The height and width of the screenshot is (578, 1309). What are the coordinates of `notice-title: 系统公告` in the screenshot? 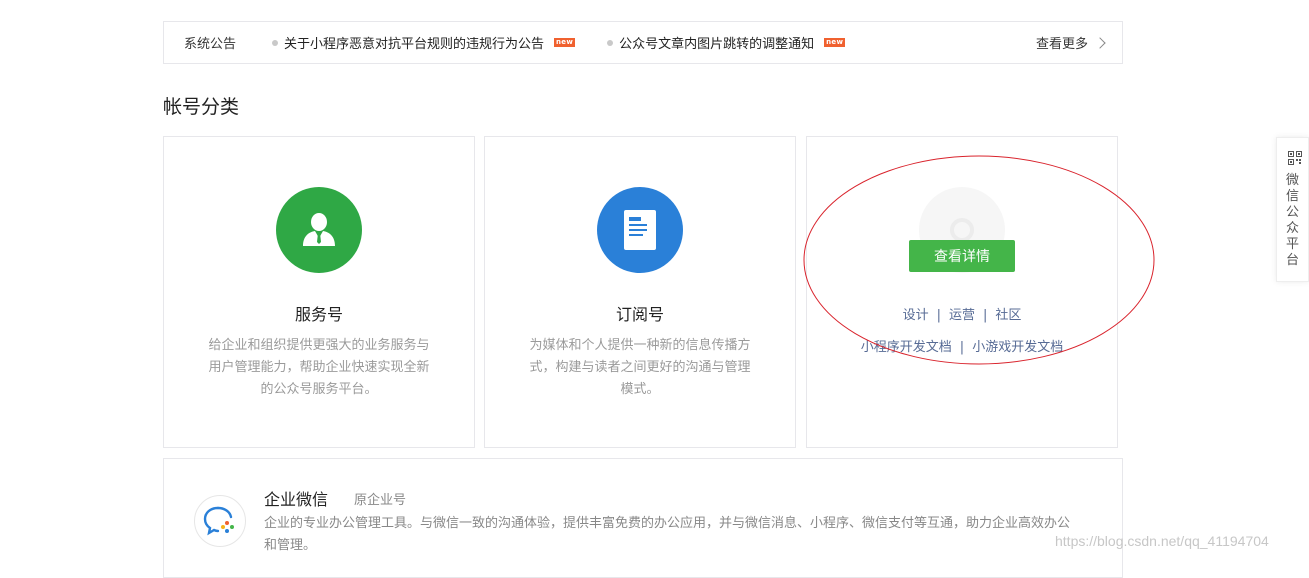 It's located at (210, 44).